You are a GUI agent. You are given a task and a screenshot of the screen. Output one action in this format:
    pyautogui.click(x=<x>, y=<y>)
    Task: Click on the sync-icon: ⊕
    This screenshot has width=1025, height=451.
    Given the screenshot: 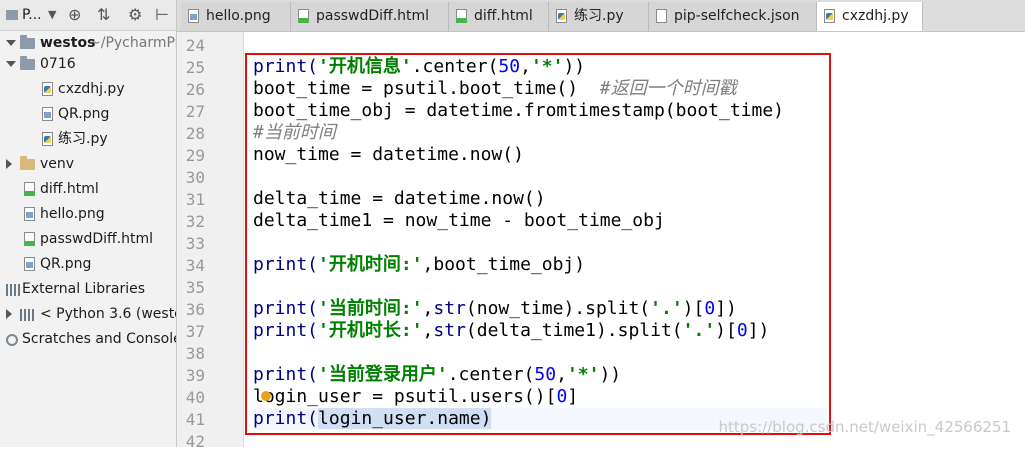 What is the action you would take?
    pyautogui.click(x=74, y=15)
    